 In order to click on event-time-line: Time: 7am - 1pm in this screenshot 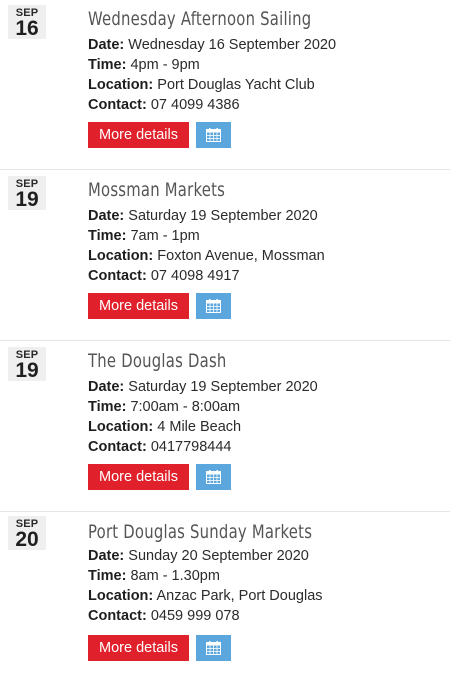, I will do `click(144, 236)`.